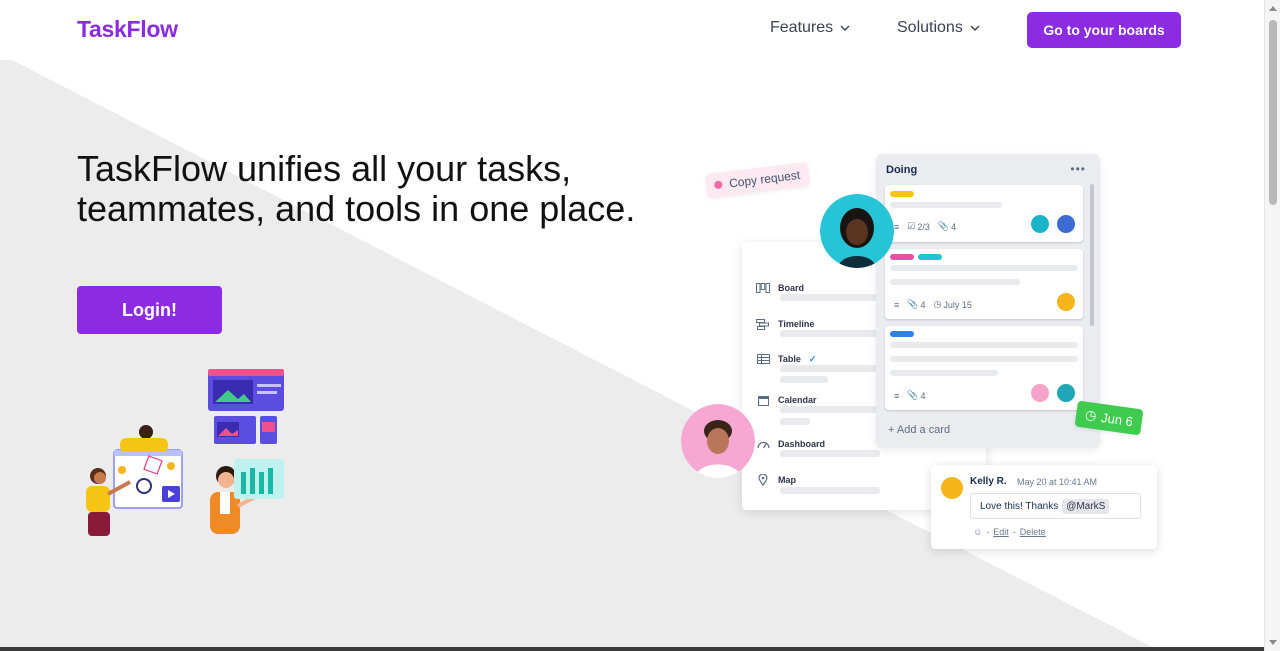  I want to click on due-date: July 15, so click(957, 304).